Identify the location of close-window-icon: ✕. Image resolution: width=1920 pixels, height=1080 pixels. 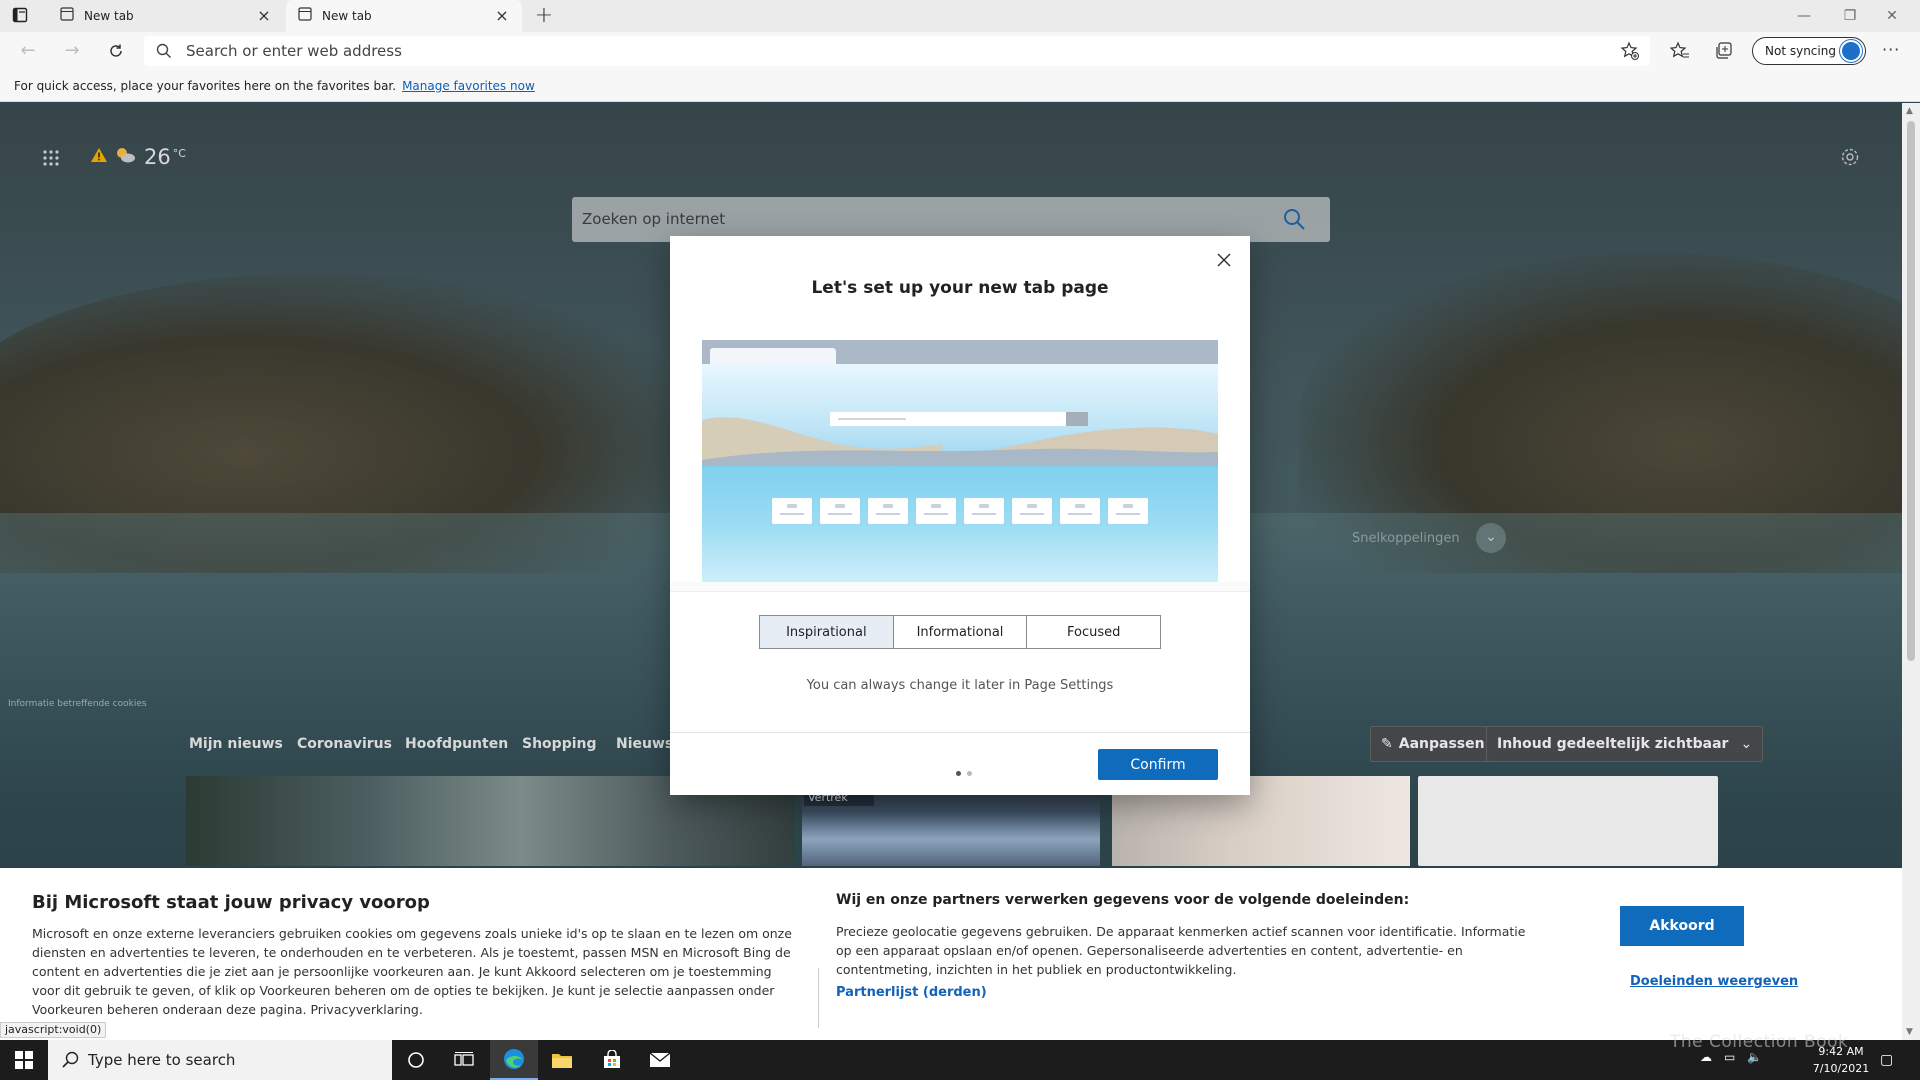
(1892, 16).